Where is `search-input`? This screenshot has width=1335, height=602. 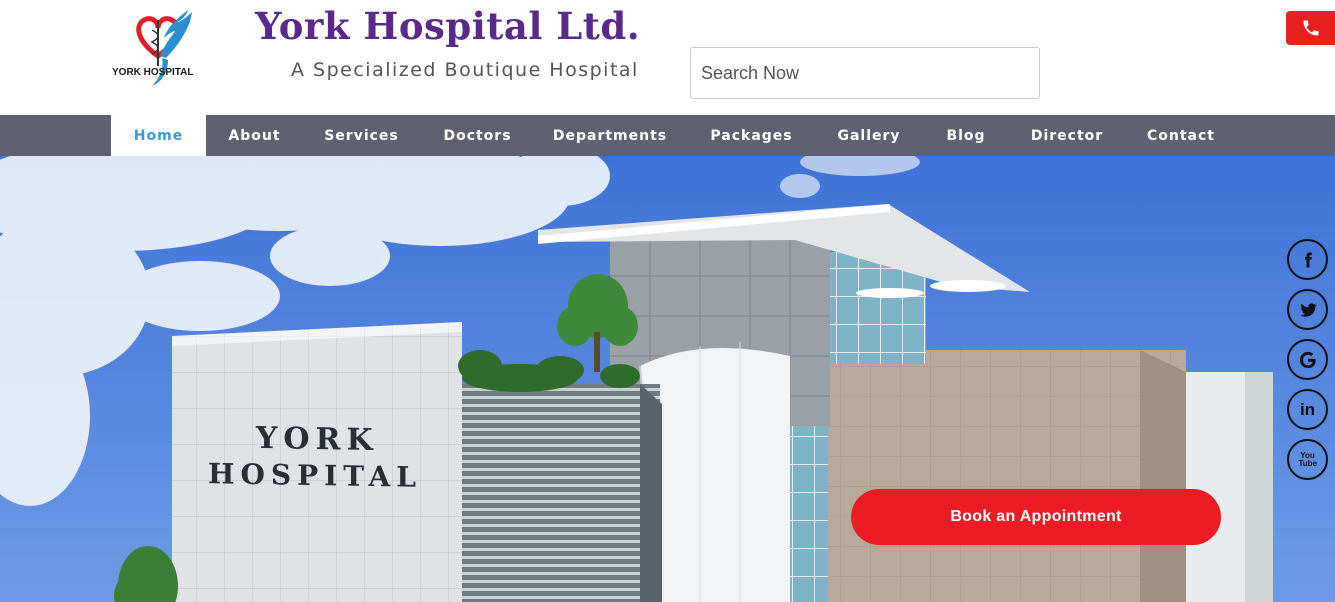 search-input is located at coordinates (865, 73).